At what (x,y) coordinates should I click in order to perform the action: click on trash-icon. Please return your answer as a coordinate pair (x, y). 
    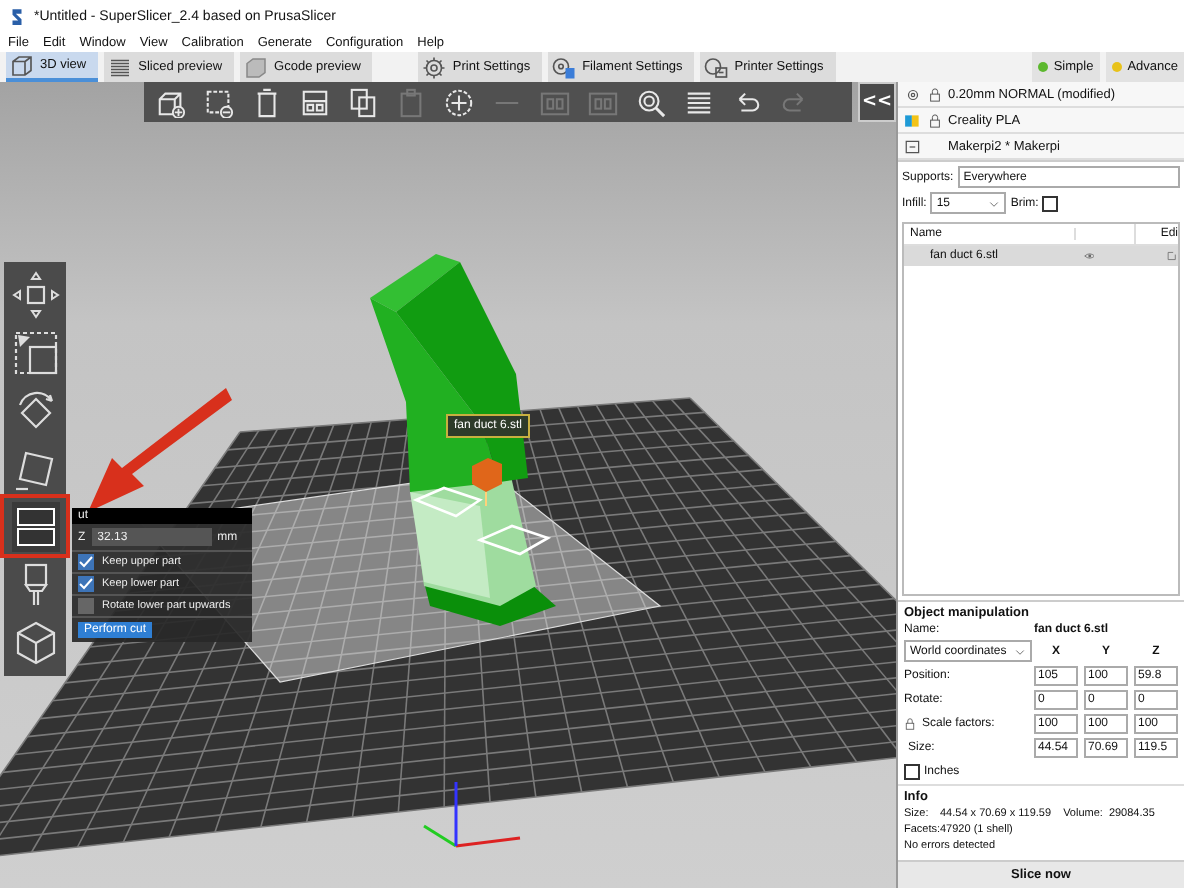
    Looking at the image, I should click on (267, 102).